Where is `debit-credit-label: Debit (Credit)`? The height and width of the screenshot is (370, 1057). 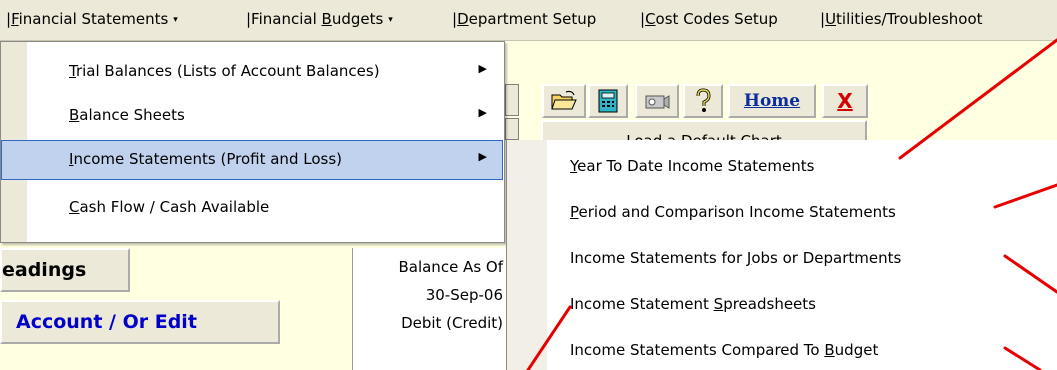 debit-credit-label: Debit (Credit) is located at coordinates (452, 323).